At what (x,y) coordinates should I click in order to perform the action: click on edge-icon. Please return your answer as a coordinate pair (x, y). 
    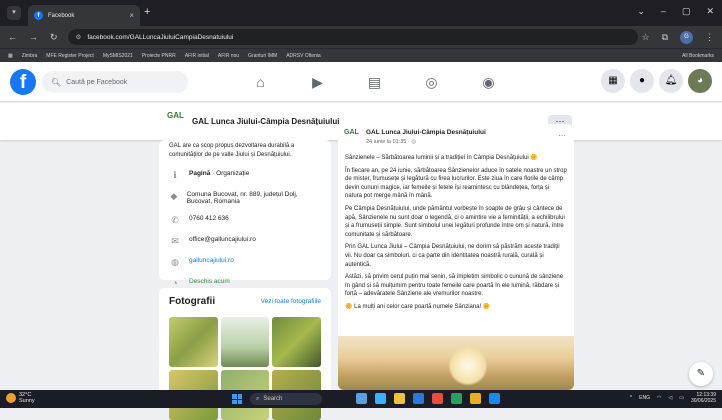
    Looking at the image, I should click on (380, 398).